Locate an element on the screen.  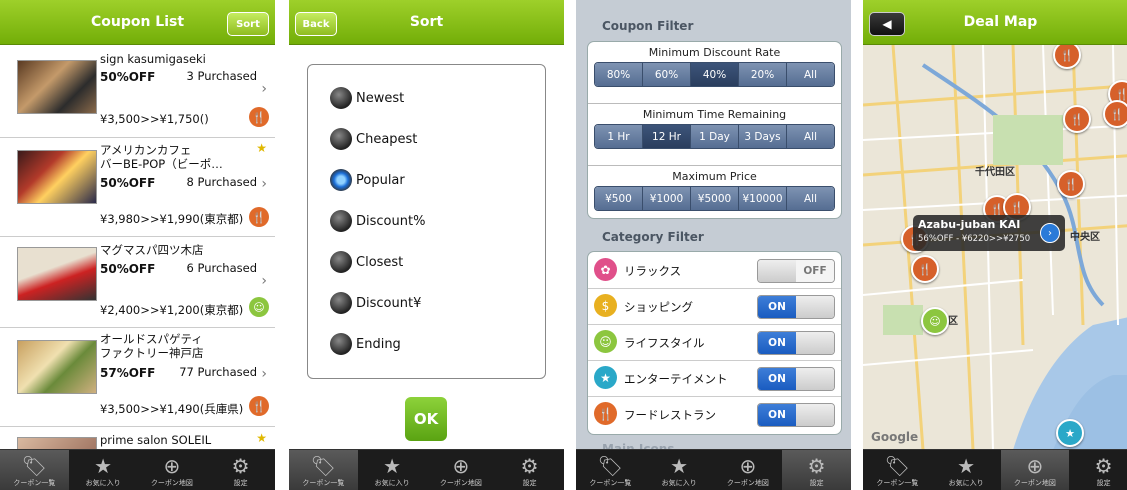
segment-selected: 12 Hr is located at coordinates (667, 136).